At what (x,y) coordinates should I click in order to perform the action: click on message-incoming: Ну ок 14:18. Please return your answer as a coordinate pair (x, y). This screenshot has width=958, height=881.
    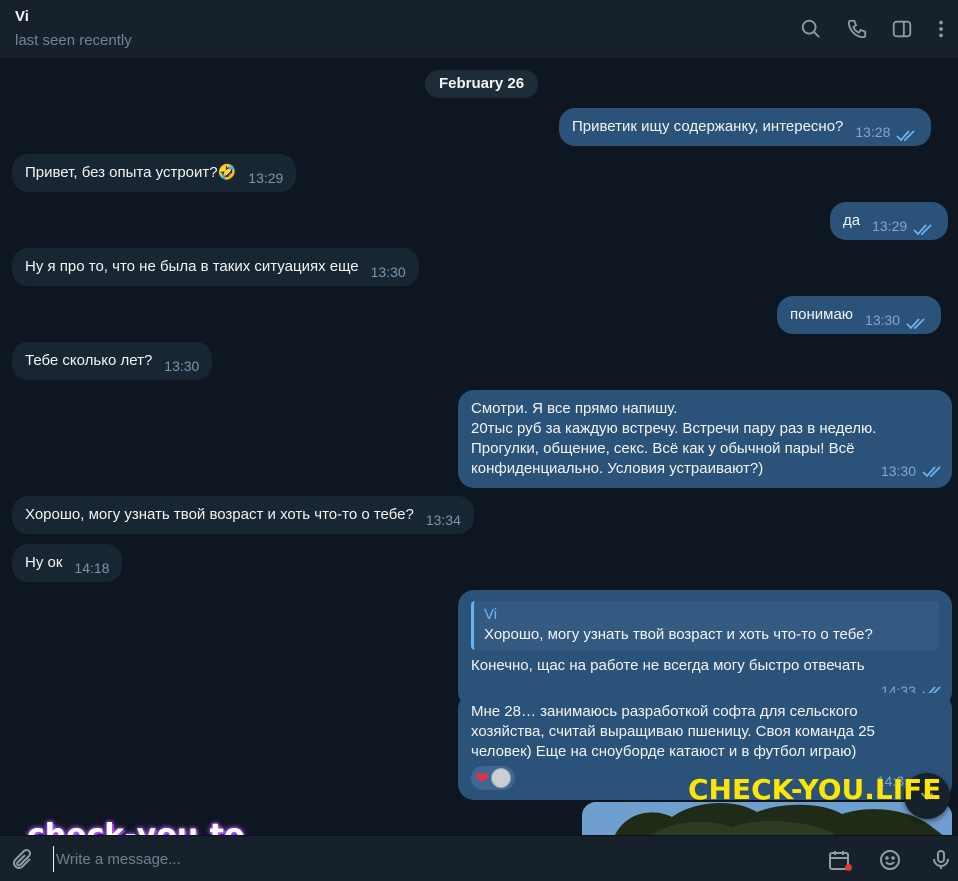
    Looking at the image, I should click on (67, 563).